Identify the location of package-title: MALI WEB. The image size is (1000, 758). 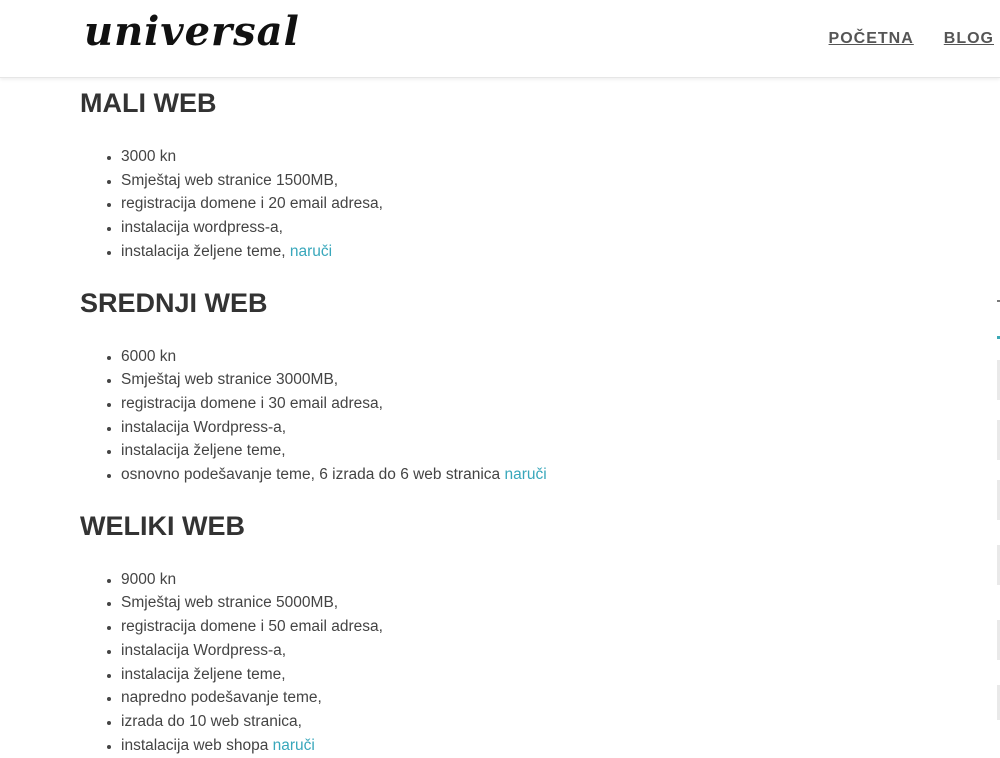
(148, 103).